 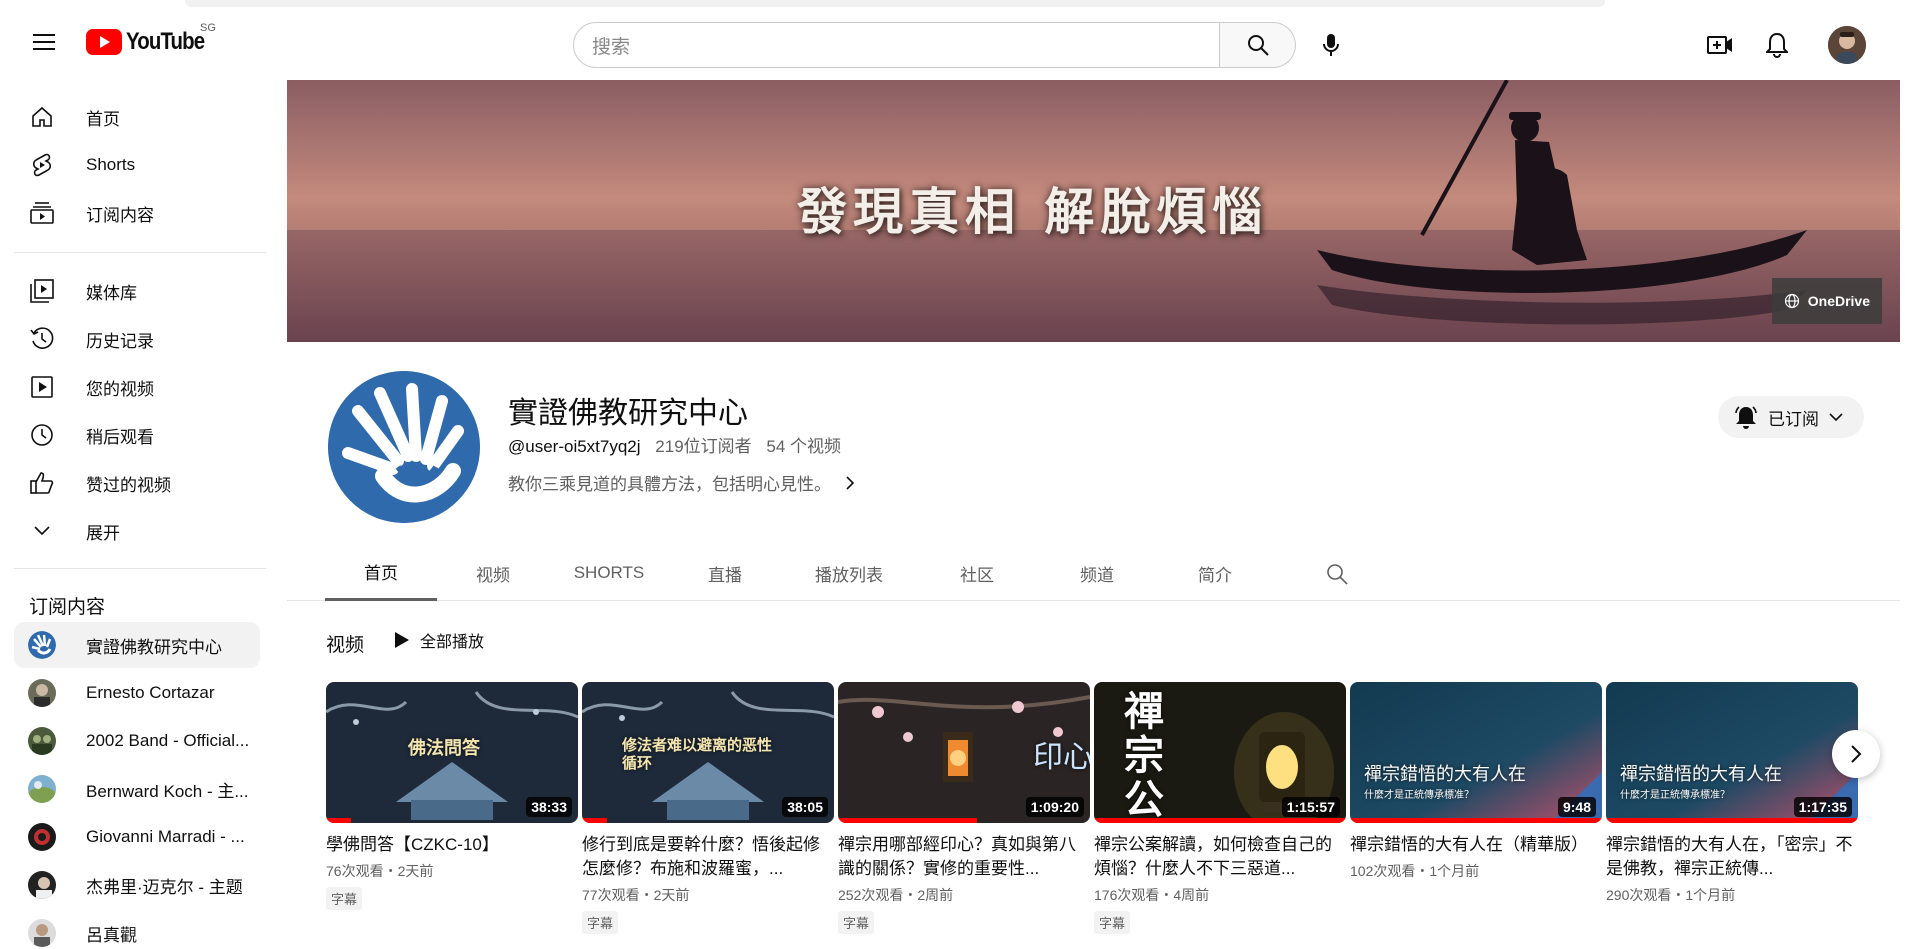 I want to click on sidebar-item-history: 历史记录, so click(x=137, y=339).